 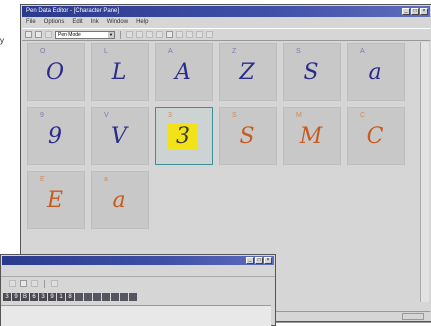 What do you see at coordinates (142, 22) in the screenshot?
I see `menu-help: Help` at bounding box center [142, 22].